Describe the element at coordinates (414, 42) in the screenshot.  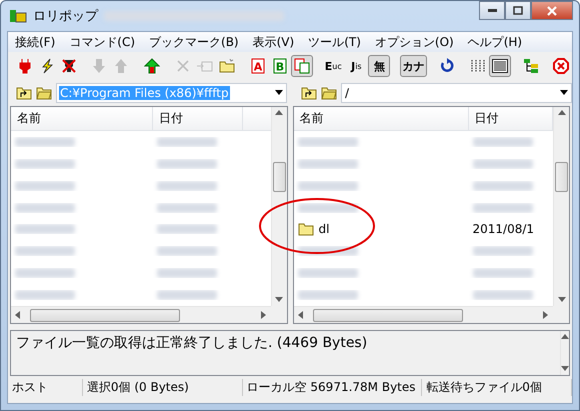
I see `menu-item: オプション(O)` at that location.